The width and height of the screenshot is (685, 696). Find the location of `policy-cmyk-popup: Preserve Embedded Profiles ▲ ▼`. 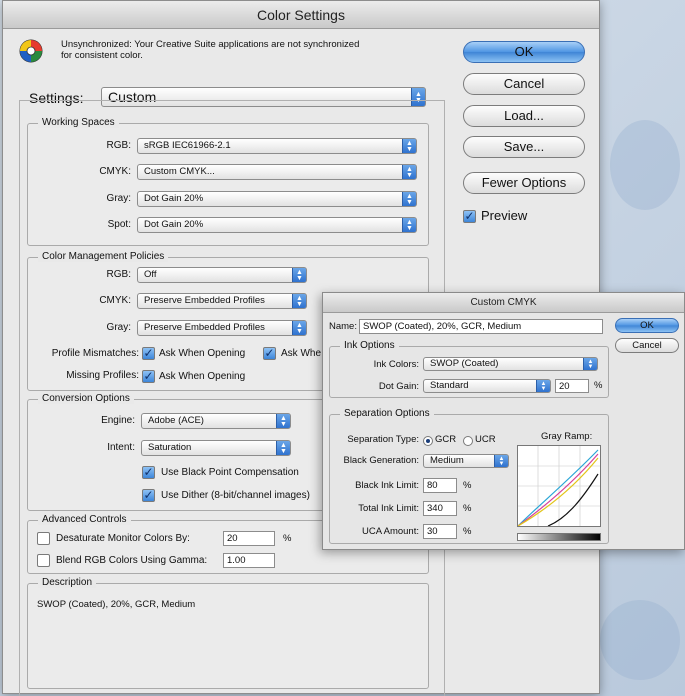

policy-cmyk-popup: Preserve Embedded Profiles ▲ ▼ is located at coordinates (222, 301).